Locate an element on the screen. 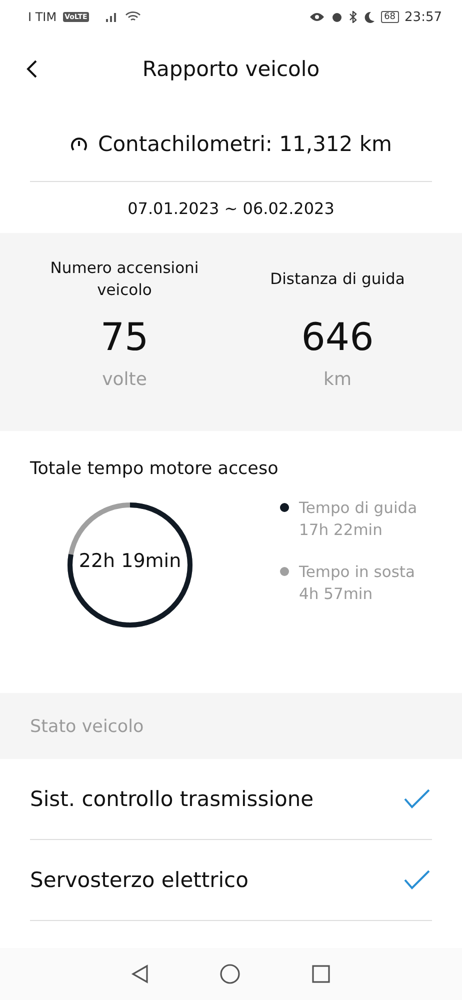 This screenshot has height=1000, width=462. section-title: Totale tempo motore acceso is located at coordinates (155, 469).